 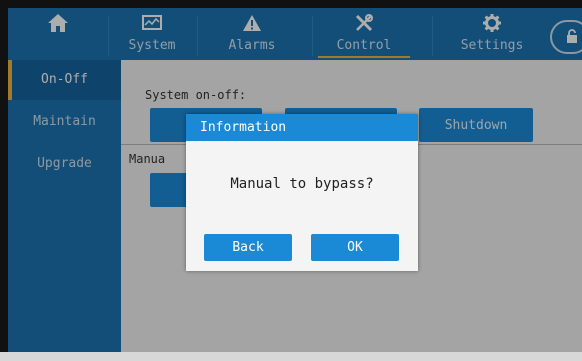 What do you see at coordinates (291, 356) in the screenshot?
I see `bottom-bezel` at bounding box center [291, 356].